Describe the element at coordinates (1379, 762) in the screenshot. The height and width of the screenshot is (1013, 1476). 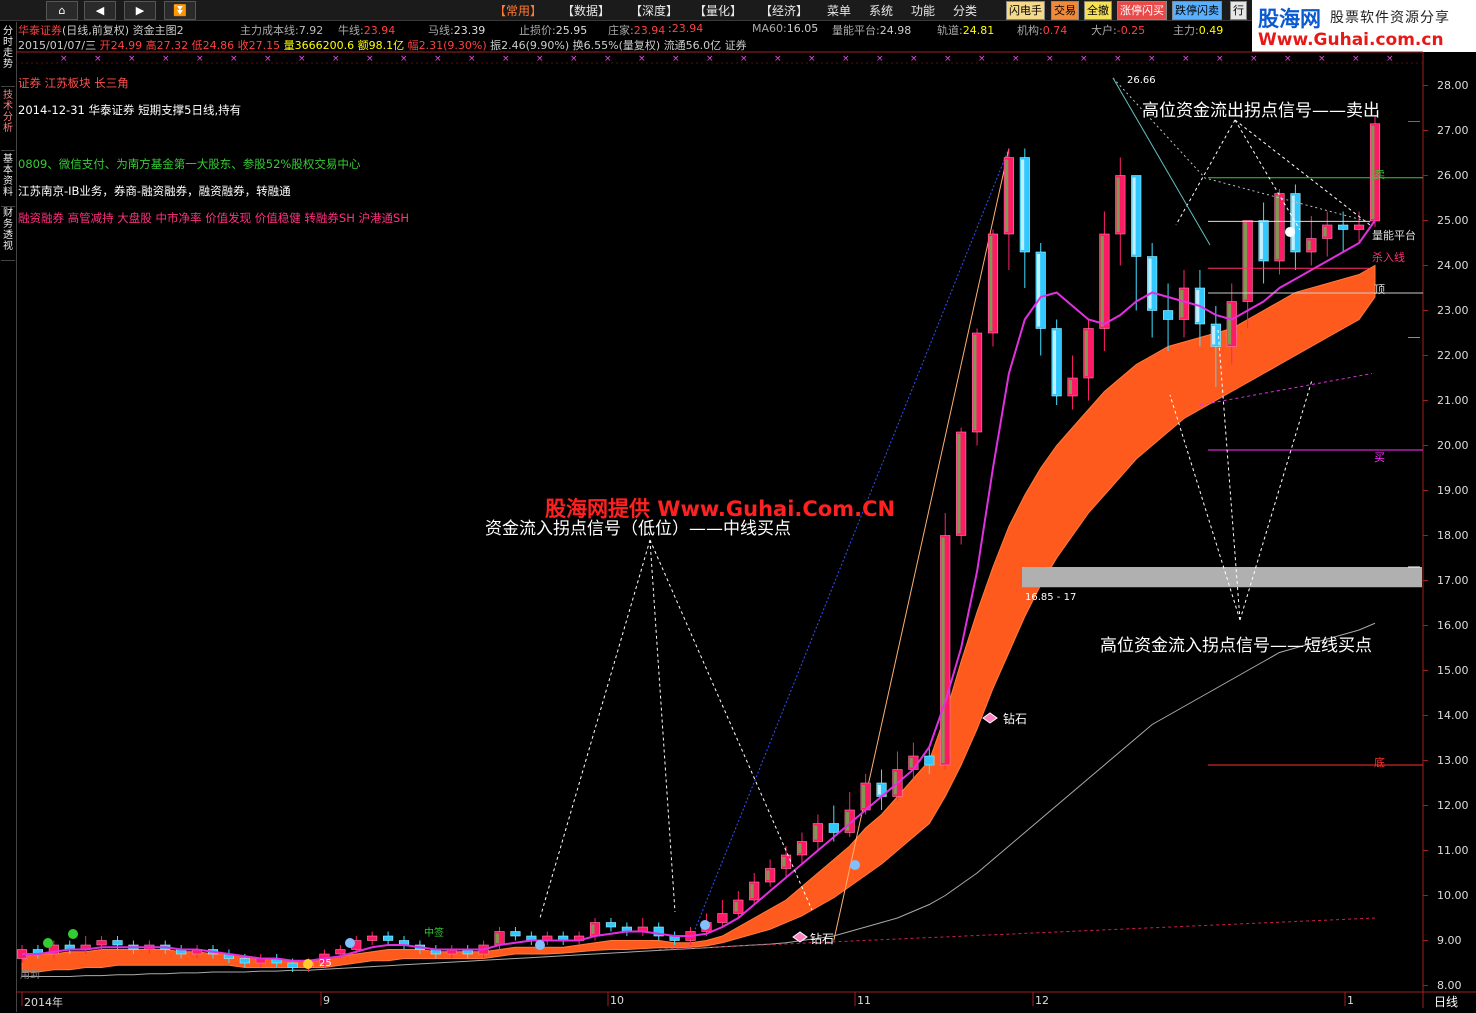
I see `level-bottom: 底` at that location.